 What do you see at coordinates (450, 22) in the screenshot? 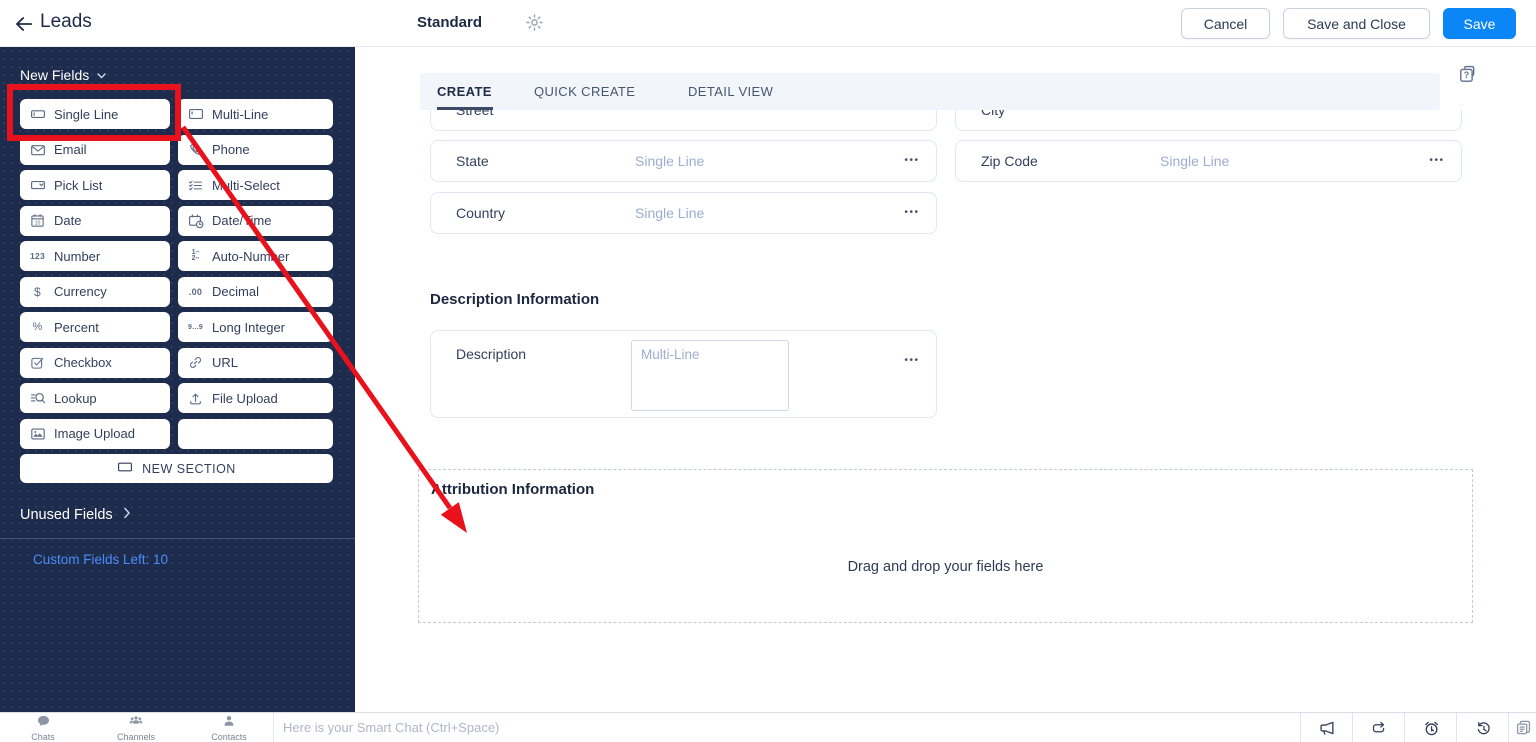
I see `layout-name: Standard` at bounding box center [450, 22].